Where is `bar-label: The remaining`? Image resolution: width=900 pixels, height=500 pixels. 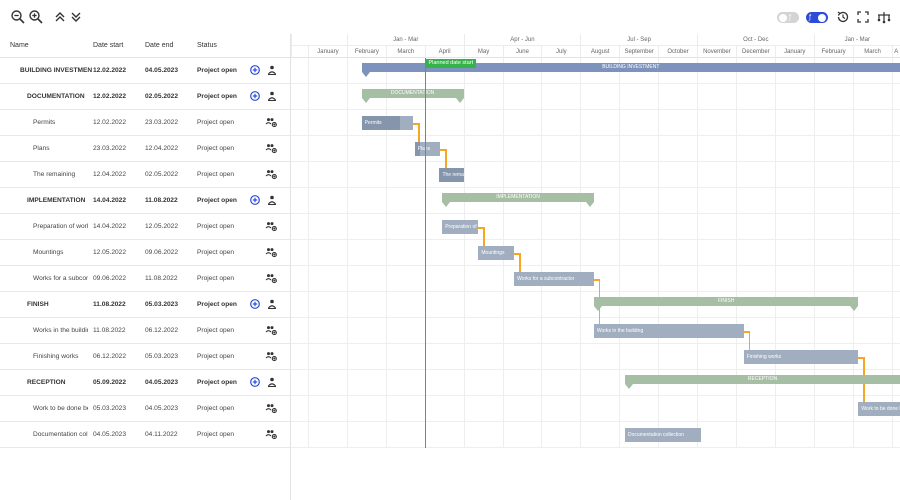 bar-label: The remaining is located at coordinates (453, 175).